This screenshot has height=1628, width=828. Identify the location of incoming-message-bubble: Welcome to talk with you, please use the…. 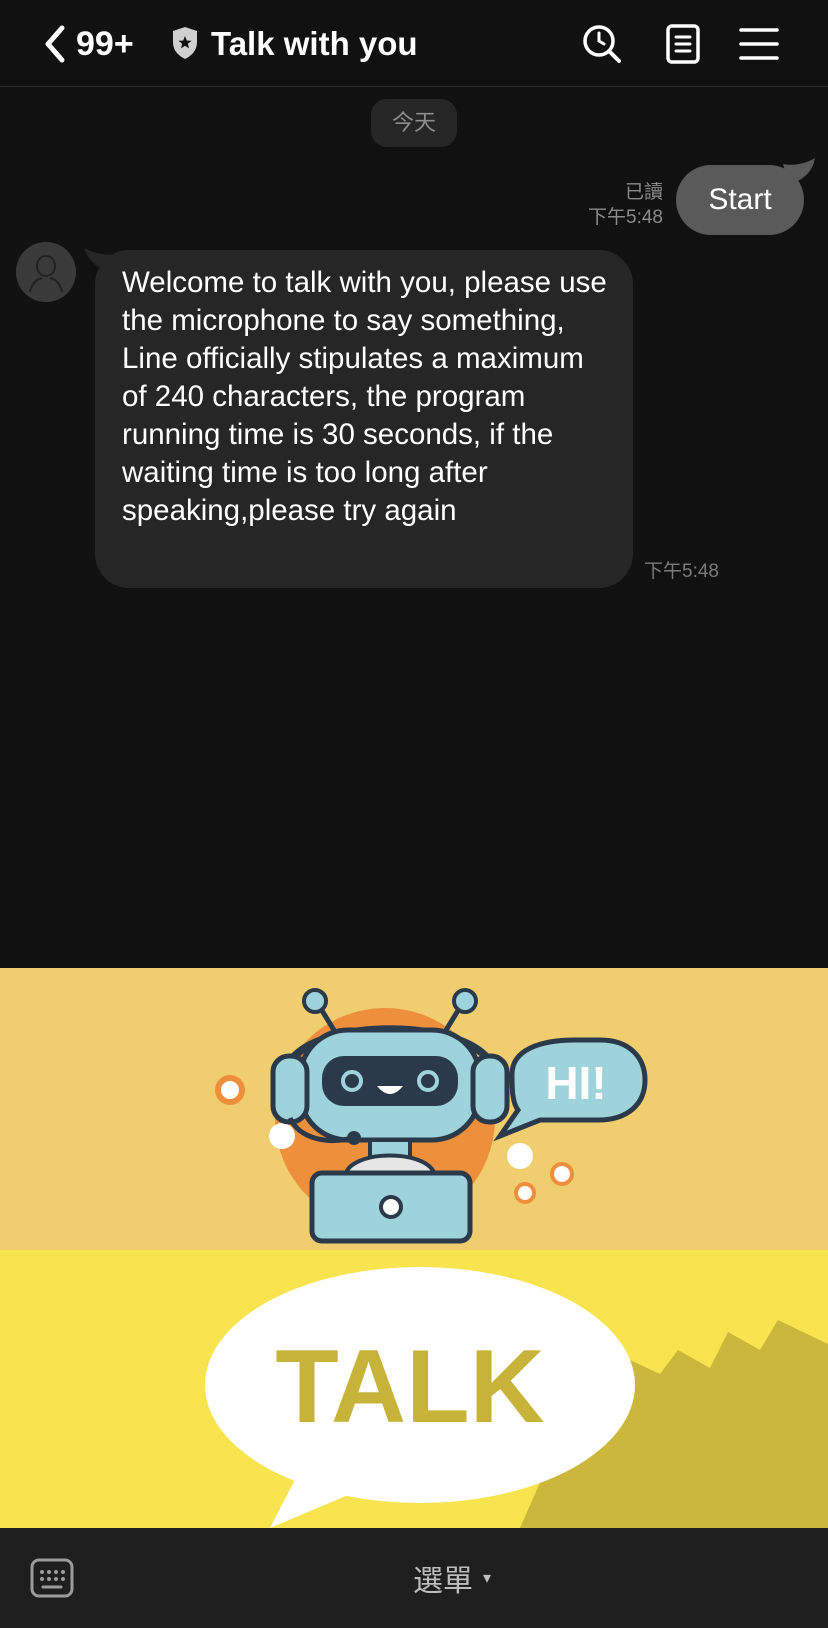
(364, 419).